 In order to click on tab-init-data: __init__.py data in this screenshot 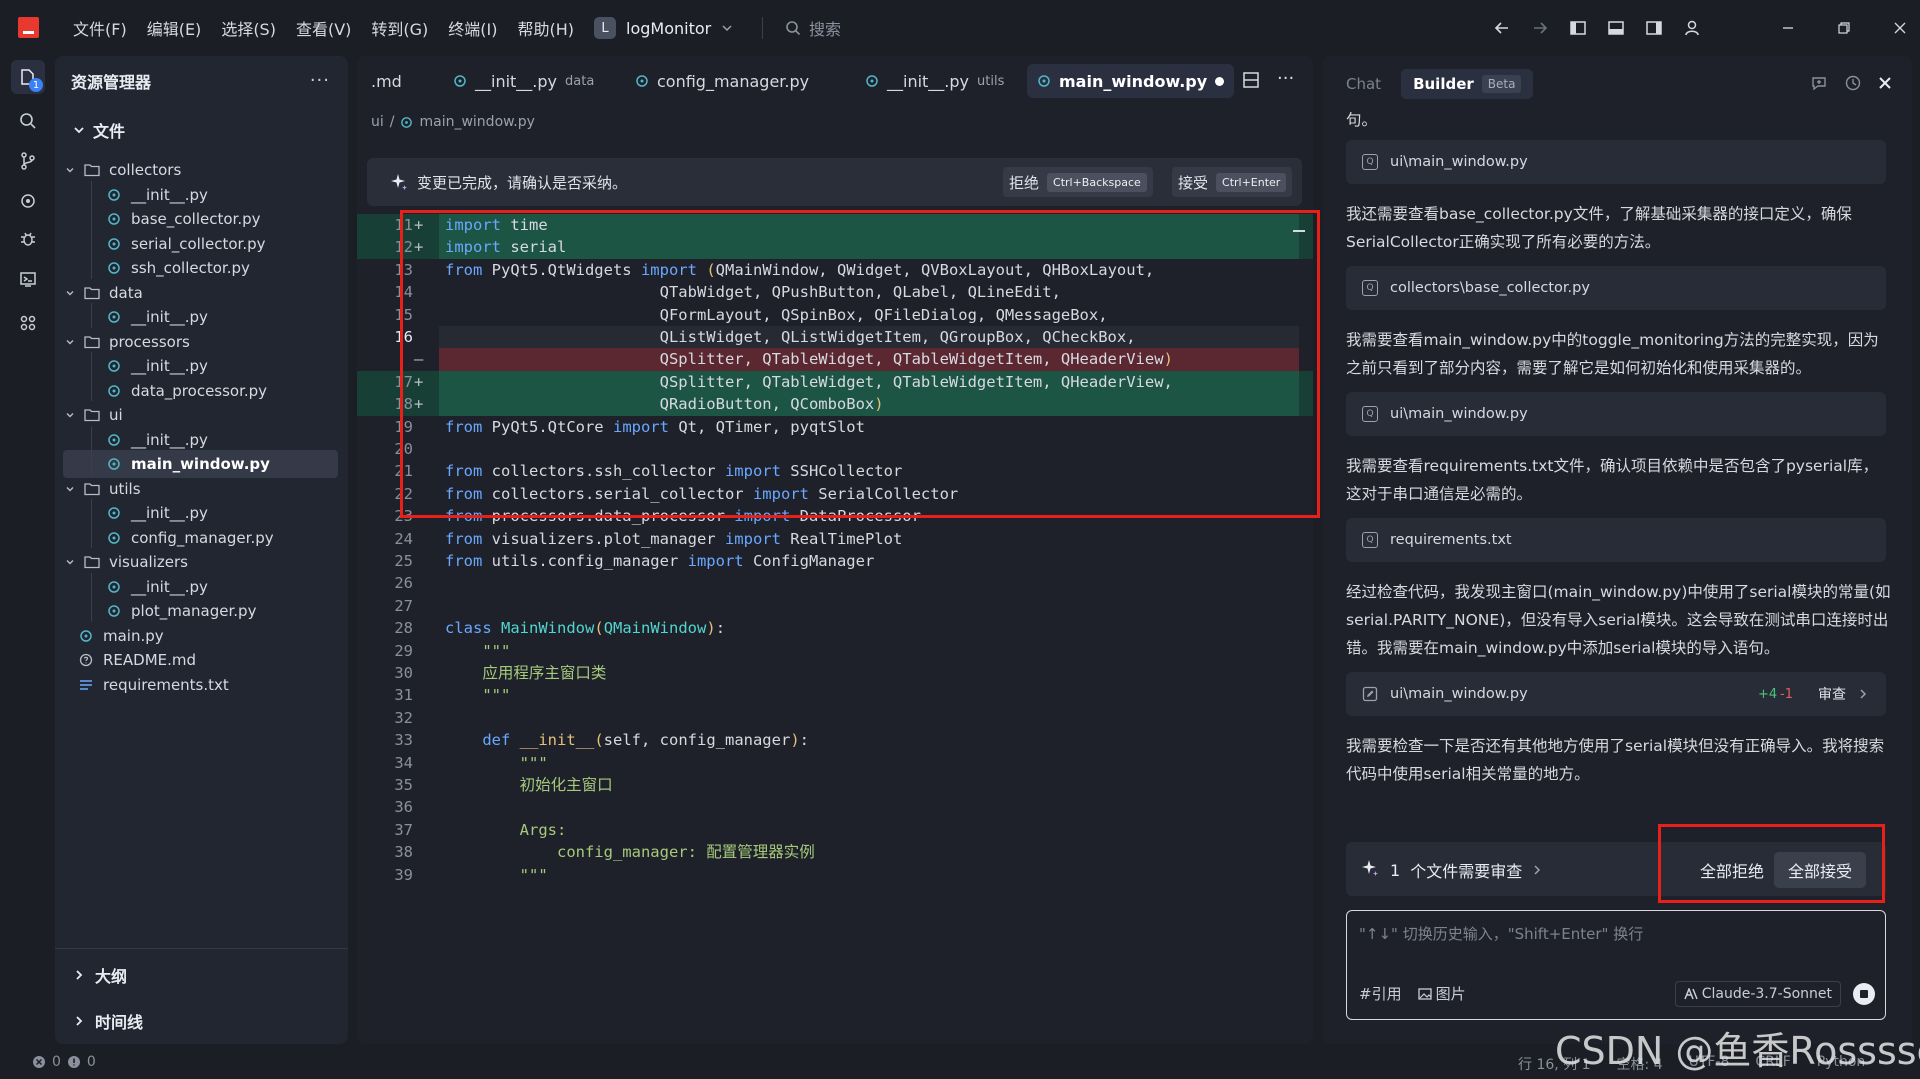, I will do `click(523, 81)`.